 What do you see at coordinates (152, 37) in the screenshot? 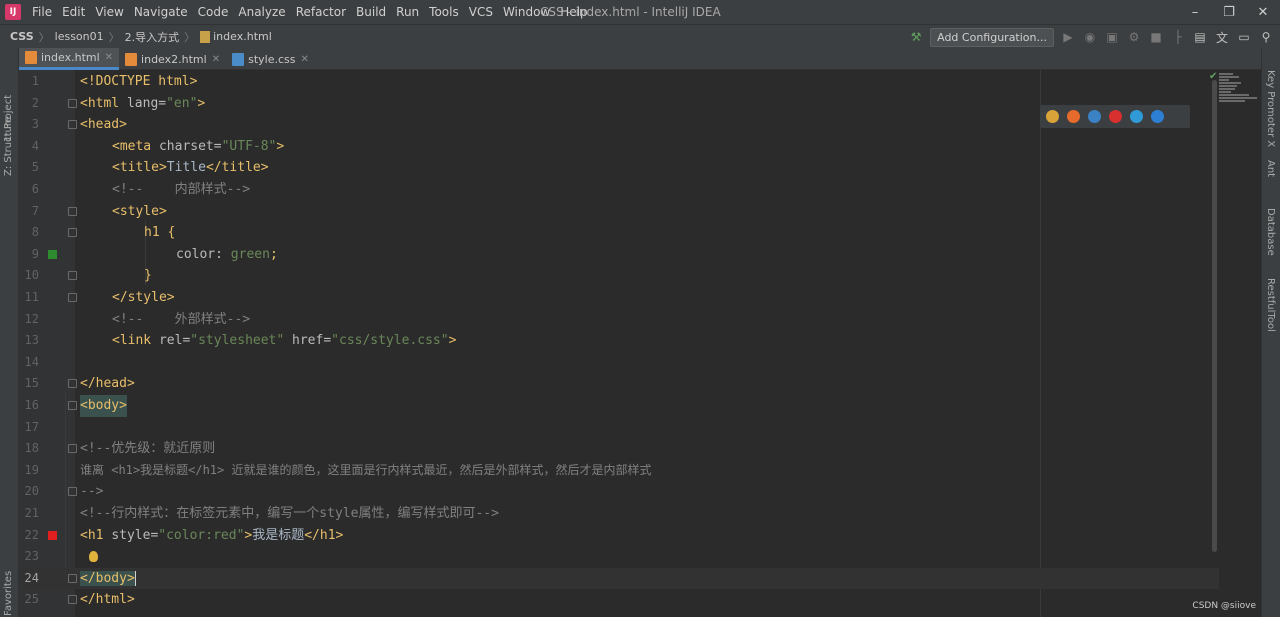
I see `breadcrumb-folder: 2.导入方式` at bounding box center [152, 37].